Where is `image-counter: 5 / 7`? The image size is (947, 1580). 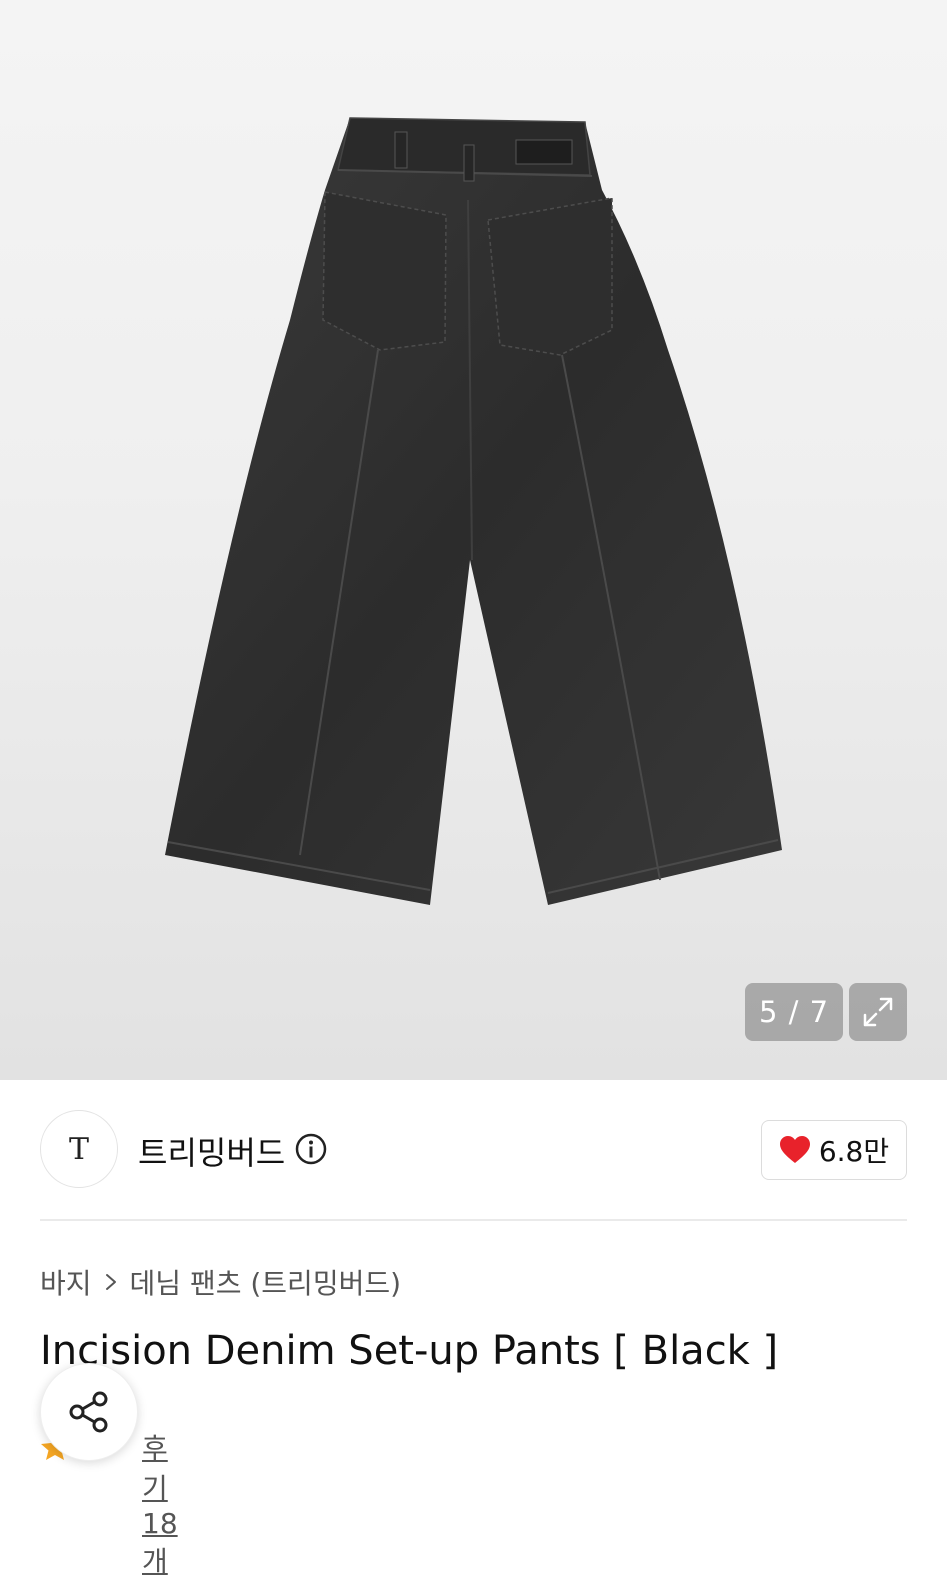 image-counter: 5 / 7 is located at coordinates (794, 1012).